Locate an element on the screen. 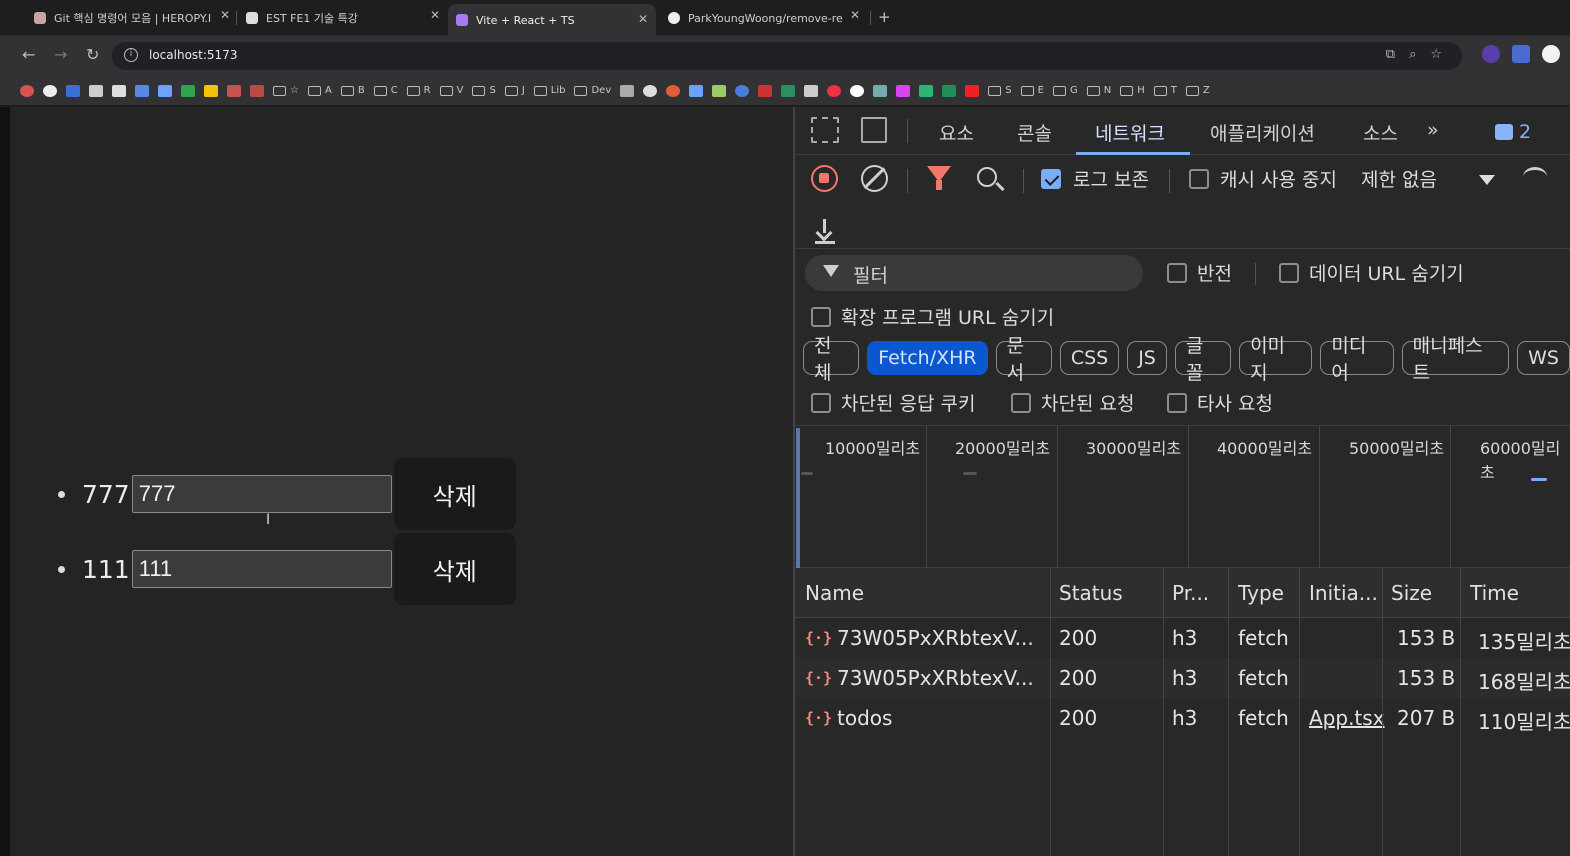  bookmark-star-icon: ☆ is located at coordinates (1436, 54).